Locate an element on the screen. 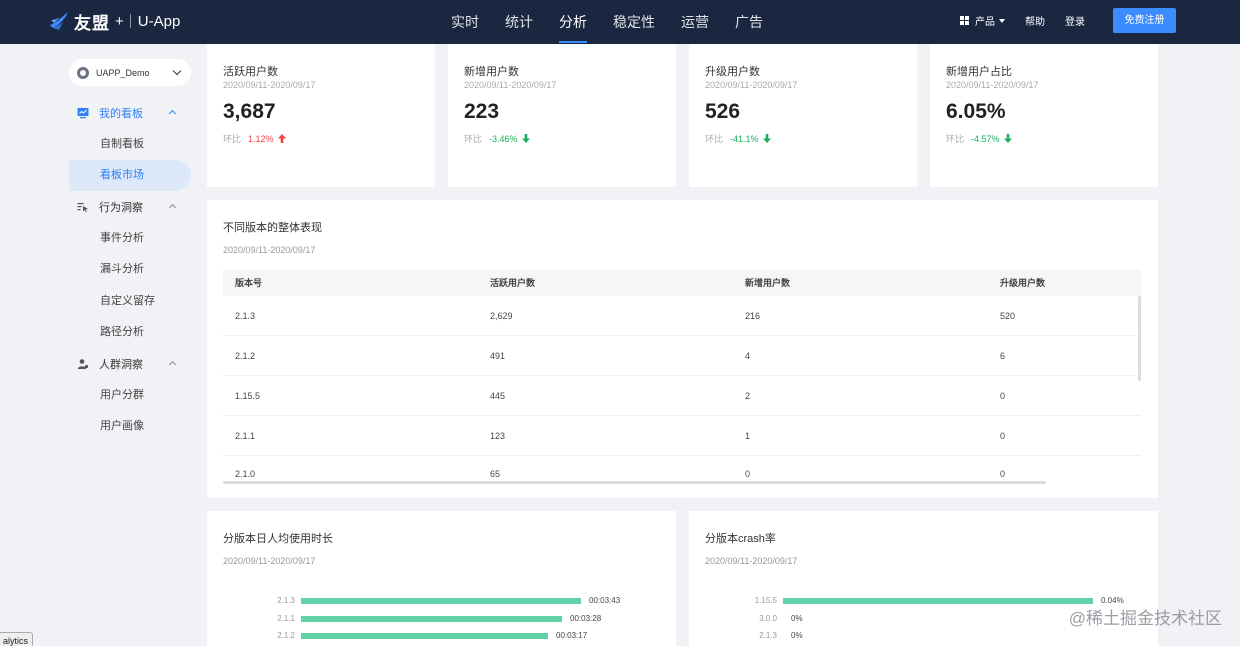  column-header-active-users: 活跃用户数 is located at coordinates (513, 283).